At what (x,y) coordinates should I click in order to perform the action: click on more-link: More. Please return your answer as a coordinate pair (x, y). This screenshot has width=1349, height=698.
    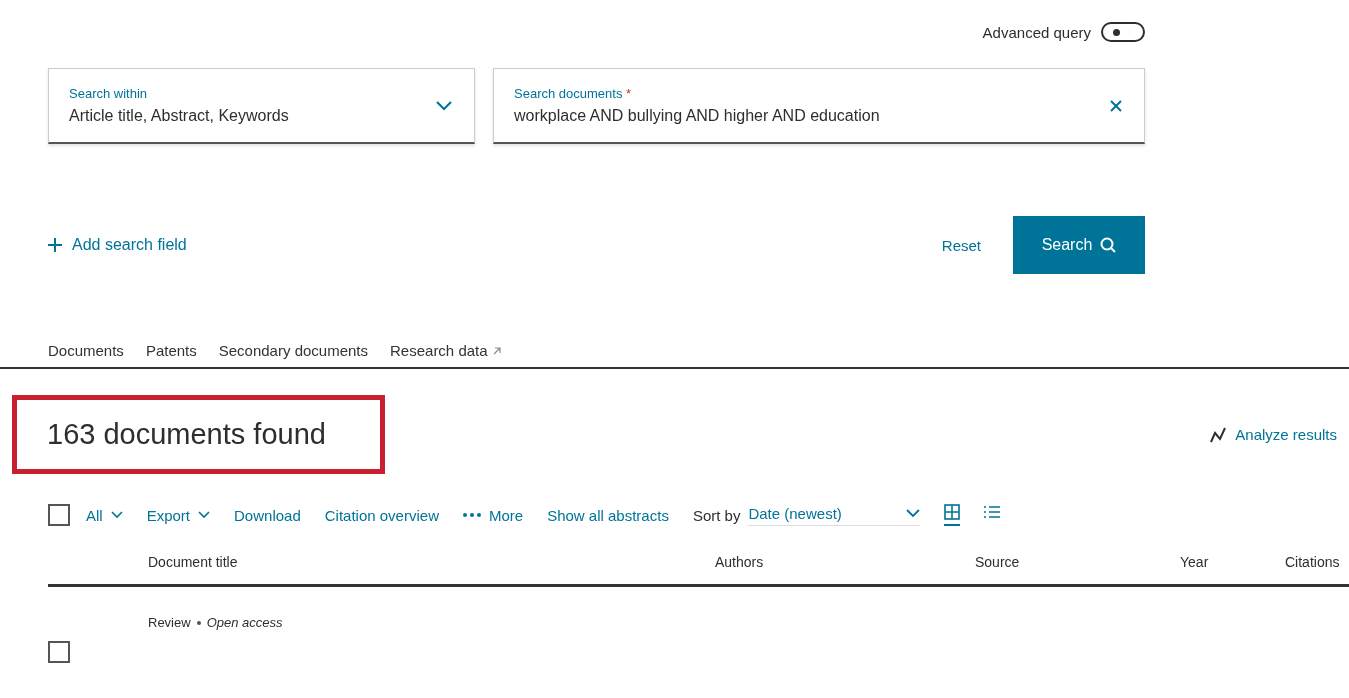
    Looking at the image, I should click on (493, 515).